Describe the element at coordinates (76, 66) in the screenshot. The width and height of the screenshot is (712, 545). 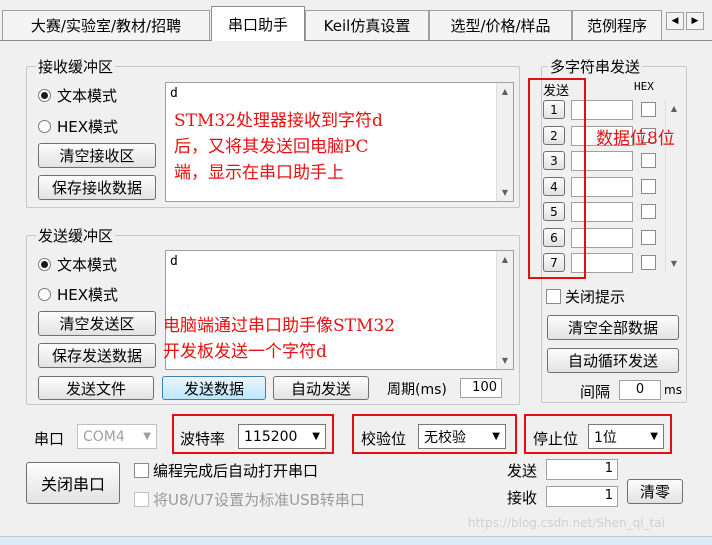
I see `receive-buffer-title: 接收缓冲区` at that location.